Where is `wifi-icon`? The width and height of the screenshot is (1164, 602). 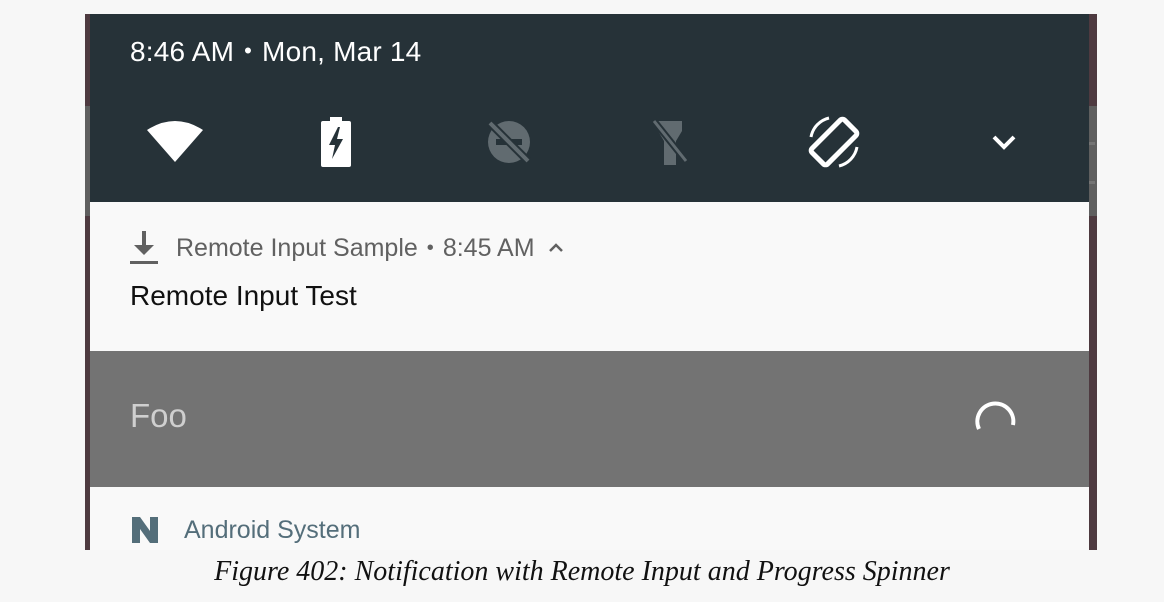
wifi-icon is located at coordinates (175, 142).